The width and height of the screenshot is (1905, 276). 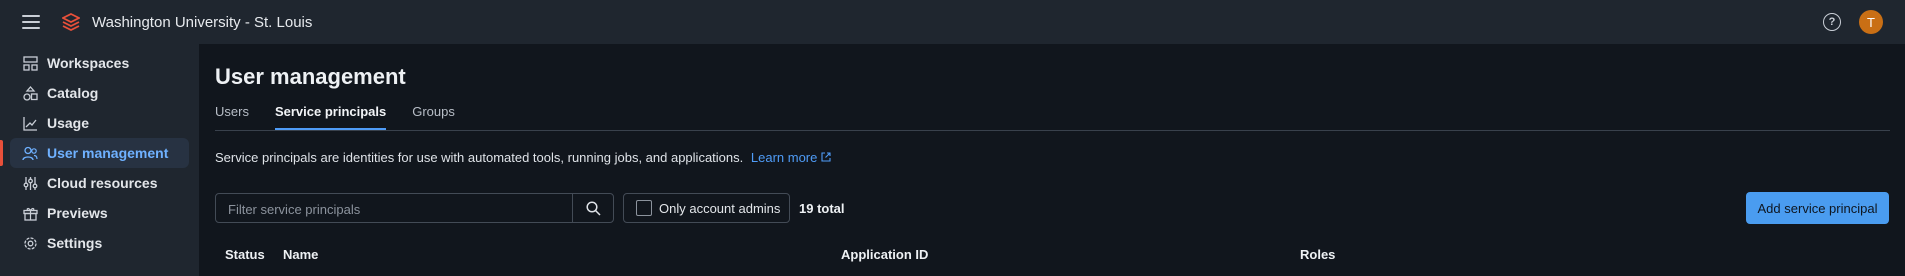 What do you see at coordinates (202, 22) in the screenshot?
I see `org-name: Washington University - St. Louis` at bounding box center [202, 22].